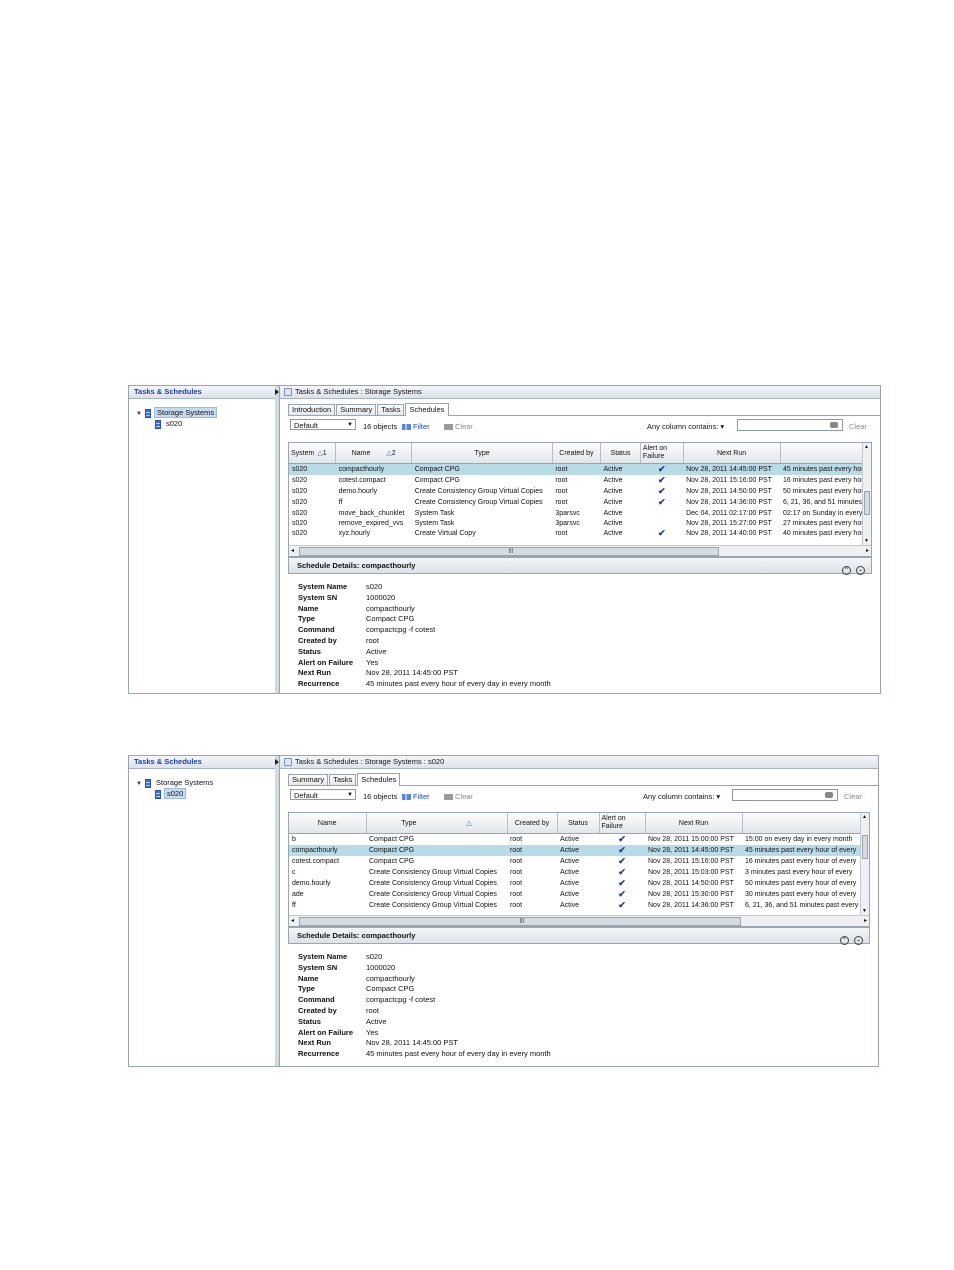 The height and width of the screenshot is (1270, 954). I want to click on cell-name: ff, so click(294, 905).